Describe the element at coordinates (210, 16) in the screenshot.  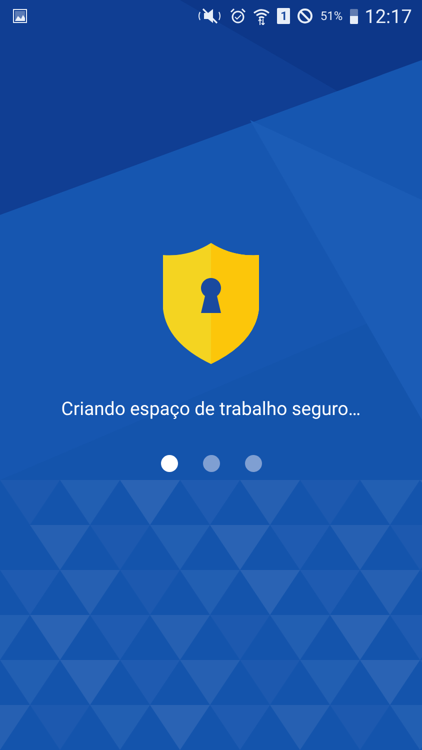
I see `mute-icon` at that location.